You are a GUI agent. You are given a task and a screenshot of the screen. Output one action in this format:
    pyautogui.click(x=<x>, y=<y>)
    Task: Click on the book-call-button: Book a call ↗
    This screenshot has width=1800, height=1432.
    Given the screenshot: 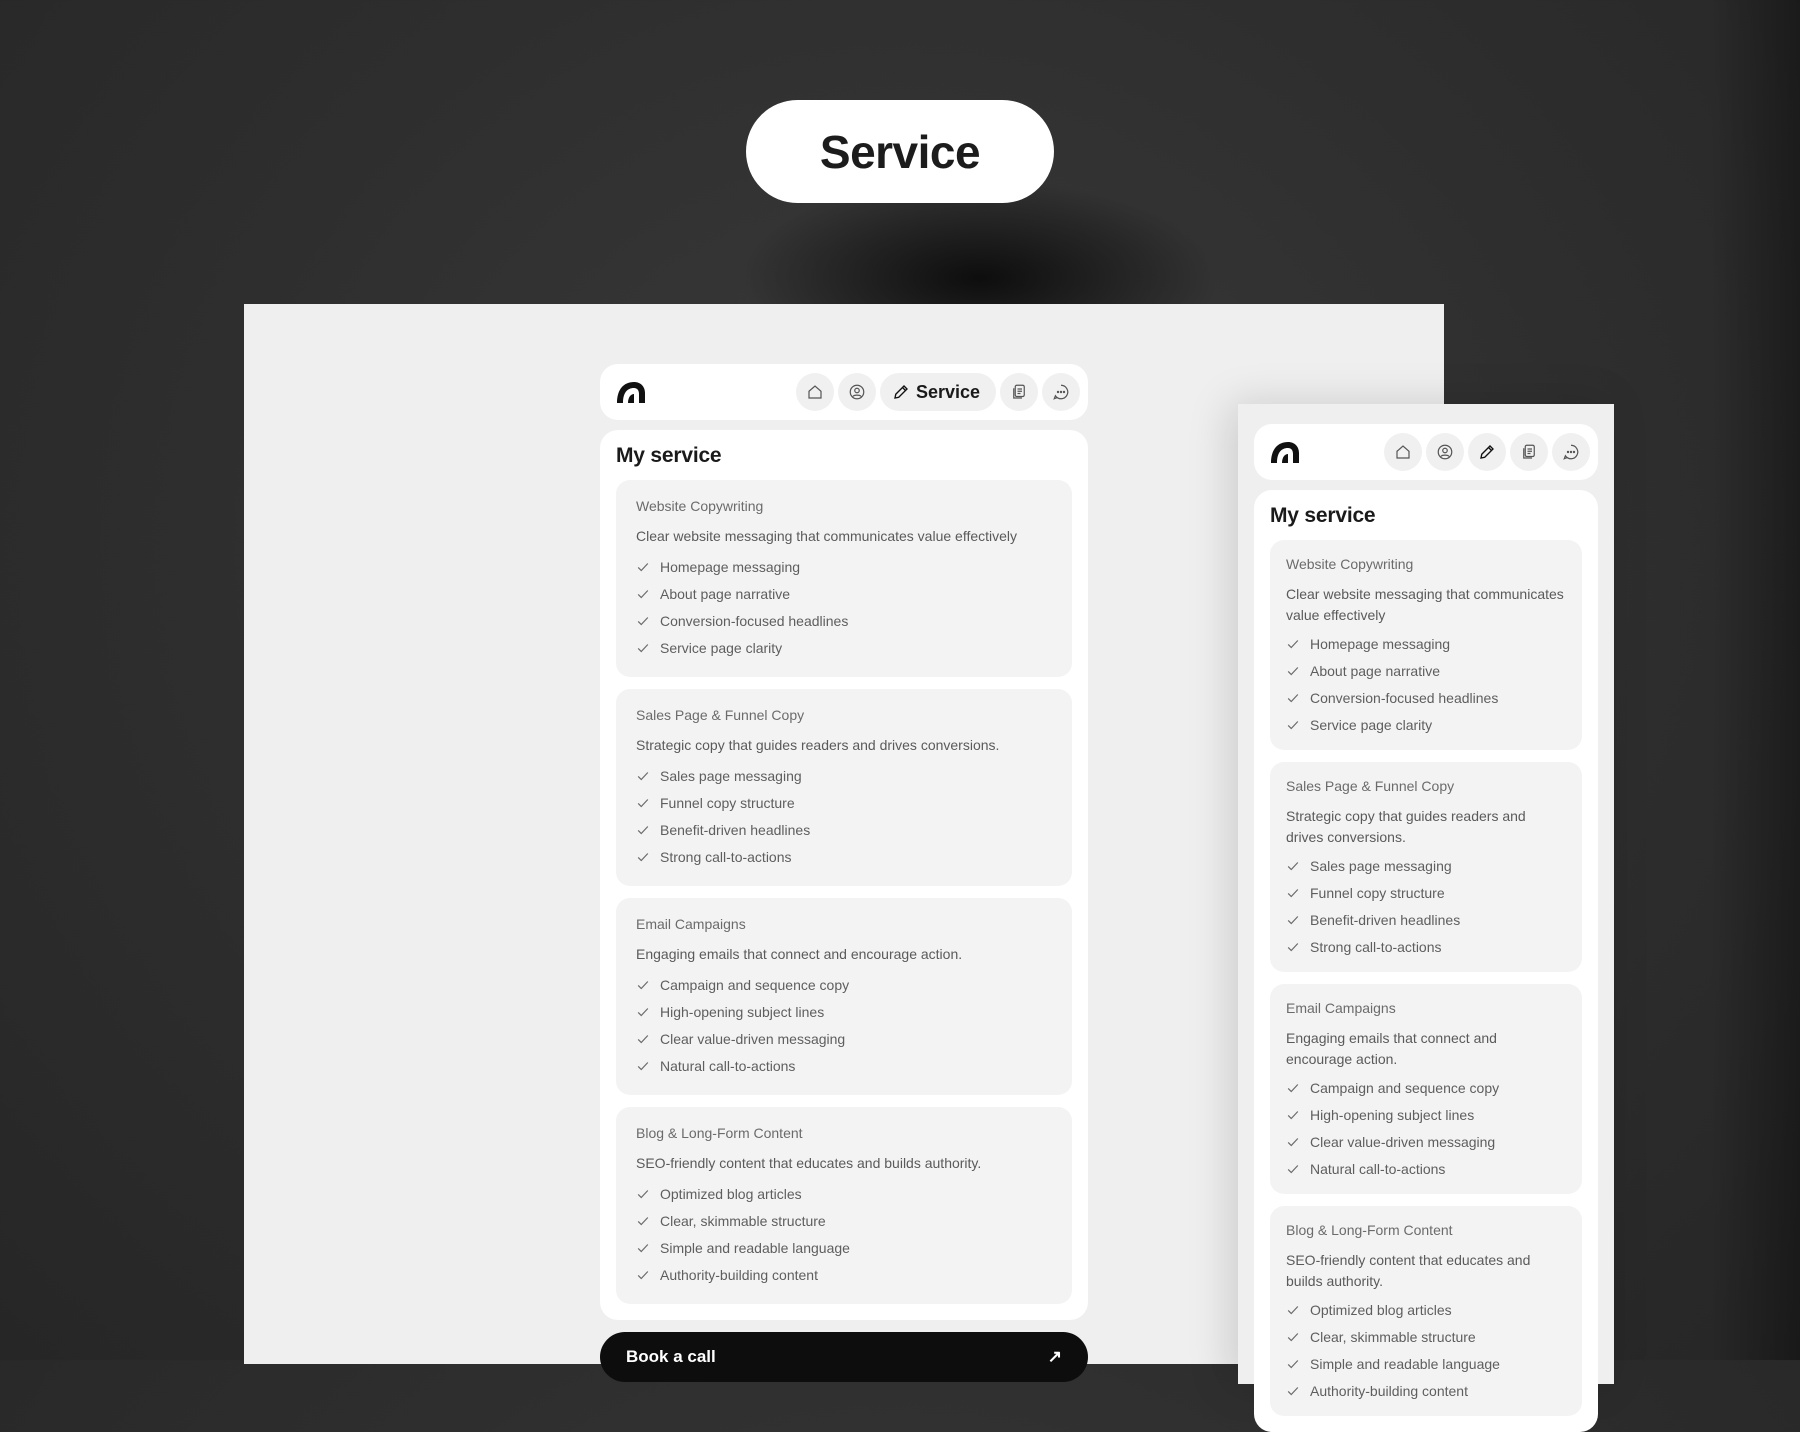 What is the action you would take?
    pyautogui.click(x=844, y=1357)
    